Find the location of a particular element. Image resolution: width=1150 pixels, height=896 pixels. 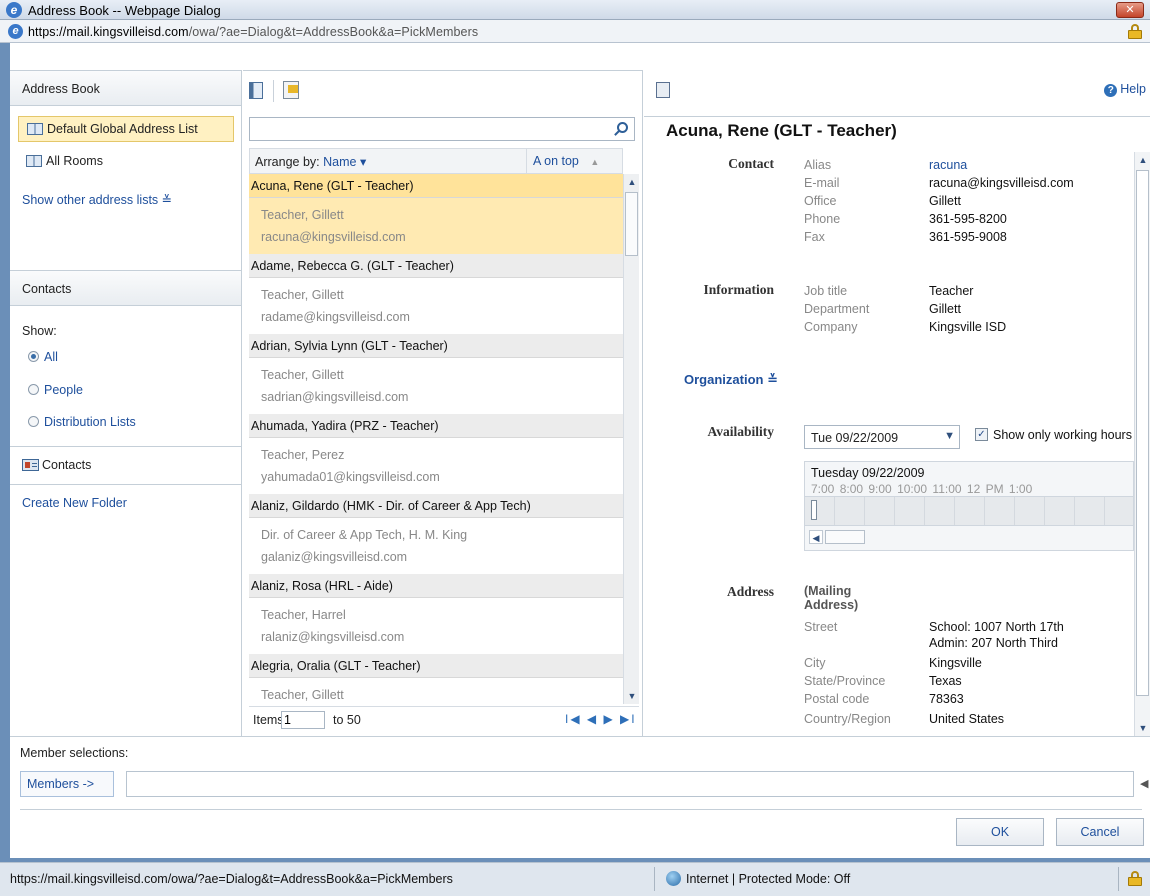

mailing-address-label: (Mailing Address) is located at coordinates (831, 598).